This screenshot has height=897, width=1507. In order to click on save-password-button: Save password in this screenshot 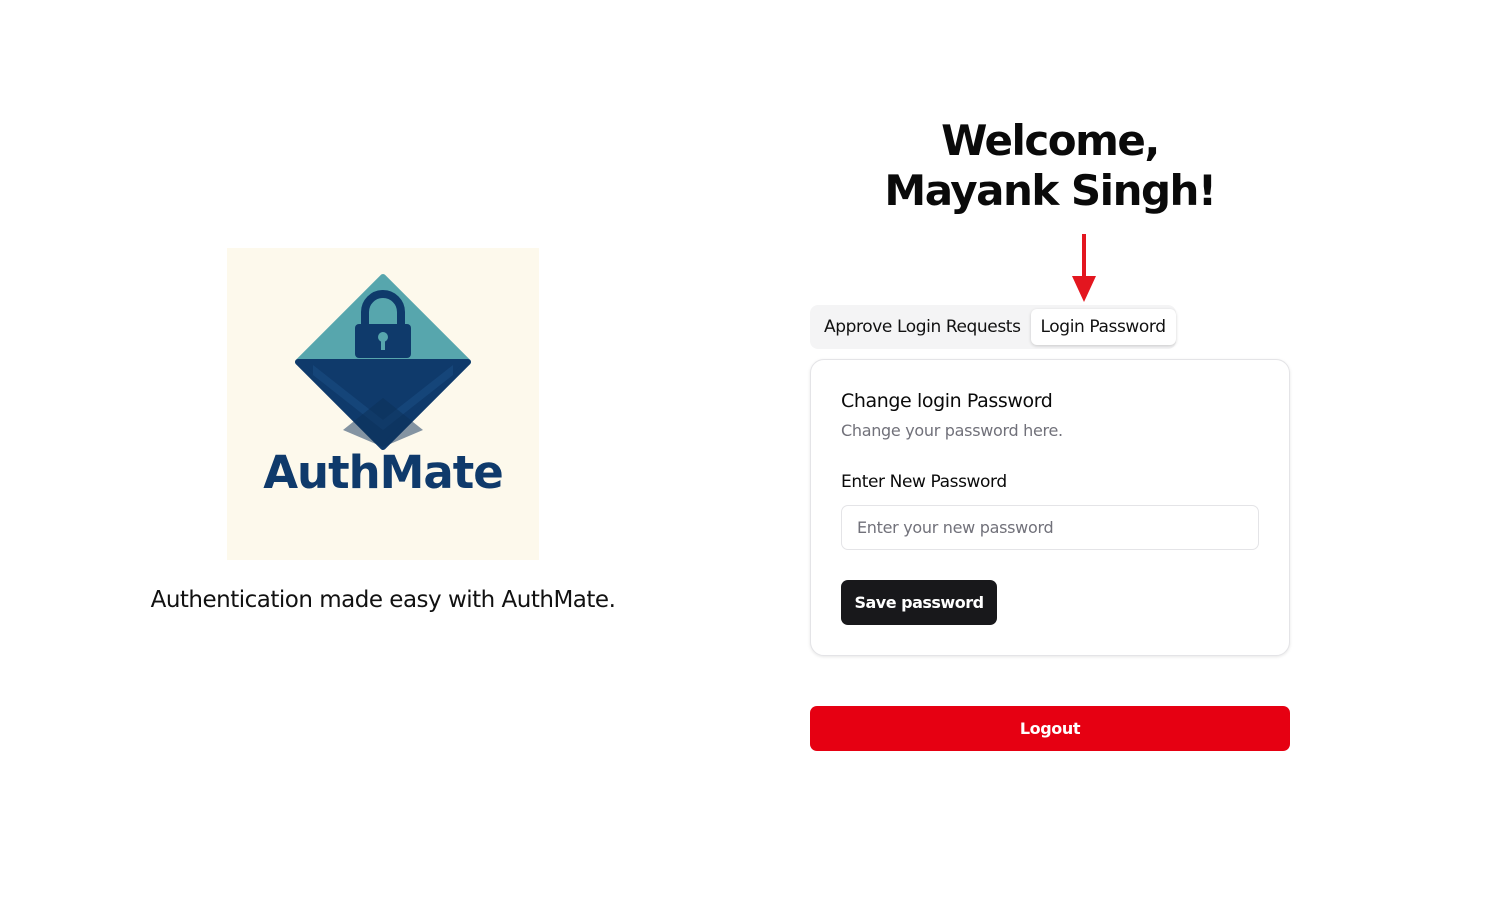, I will do `click(919, 602)`.